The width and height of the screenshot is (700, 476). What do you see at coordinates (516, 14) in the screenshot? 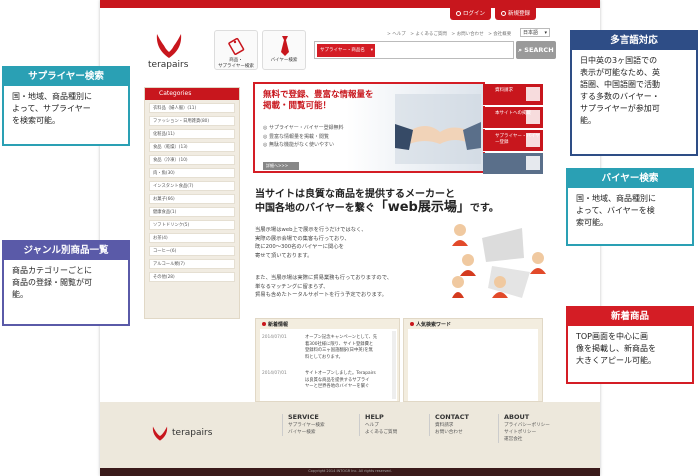
I see `register-button: 新規登録` at bounding box center [516, 14].